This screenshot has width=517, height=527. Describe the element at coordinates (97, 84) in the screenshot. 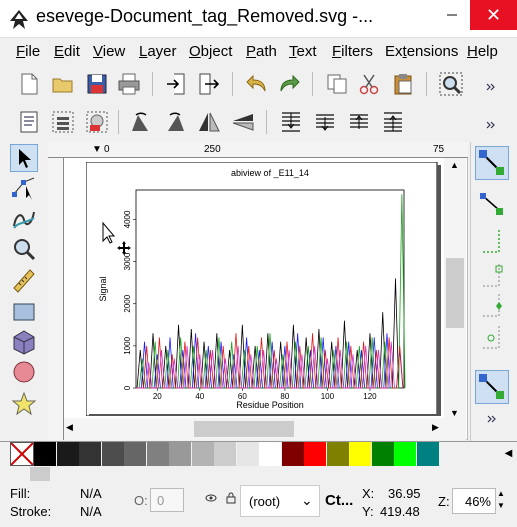

I see `save-icon` at that location.